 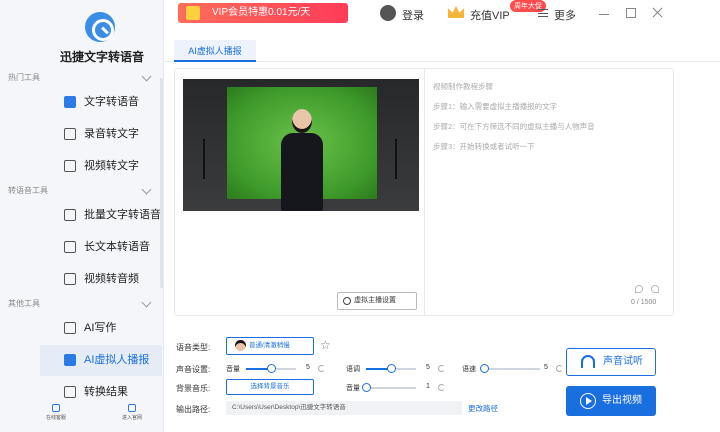 What do you see at coordinates (193, 13) in the screenshot?
I see `gift-icon` at bounding box center [193, 13].